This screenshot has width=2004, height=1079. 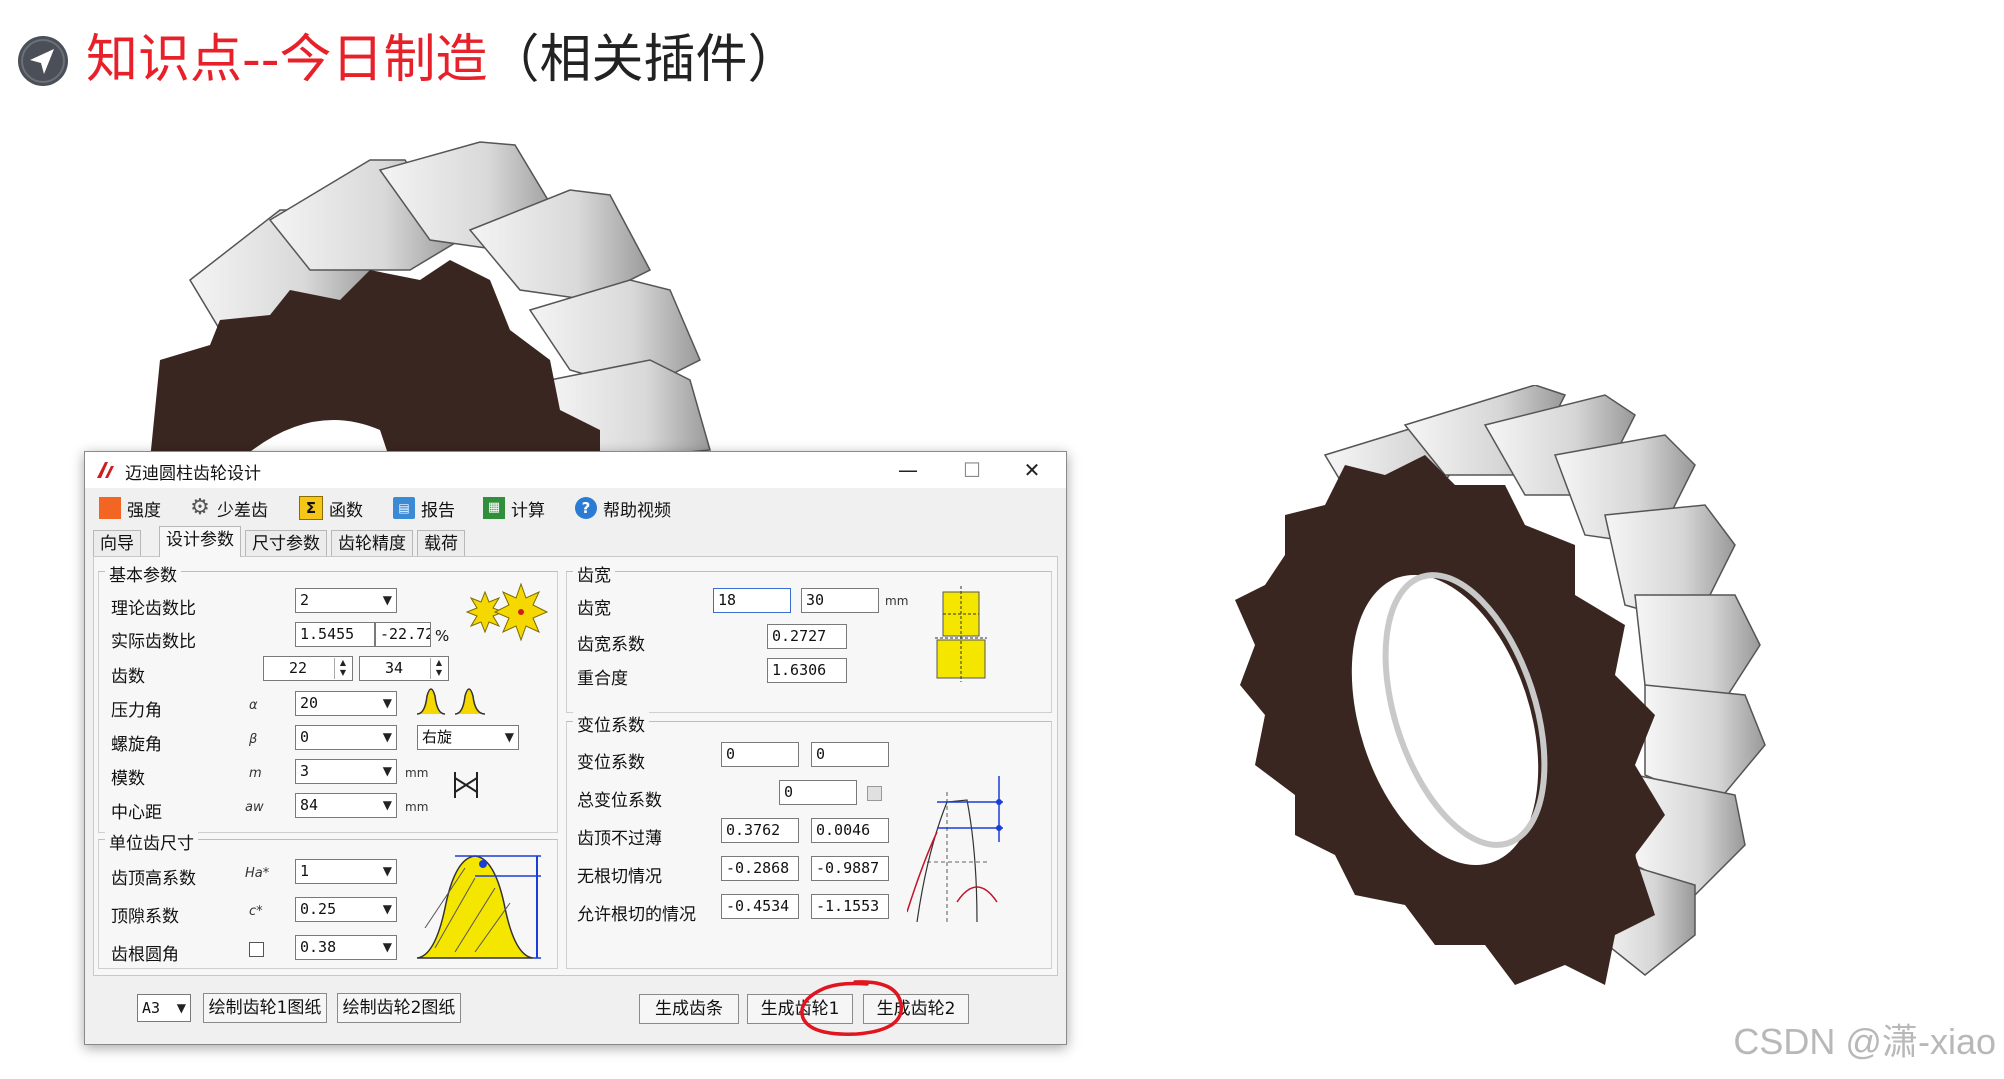 What do you see at coordinates (128, 677) in the screenshot?
I see `teeth-label: 齿数` at bounding box center [128, 677].